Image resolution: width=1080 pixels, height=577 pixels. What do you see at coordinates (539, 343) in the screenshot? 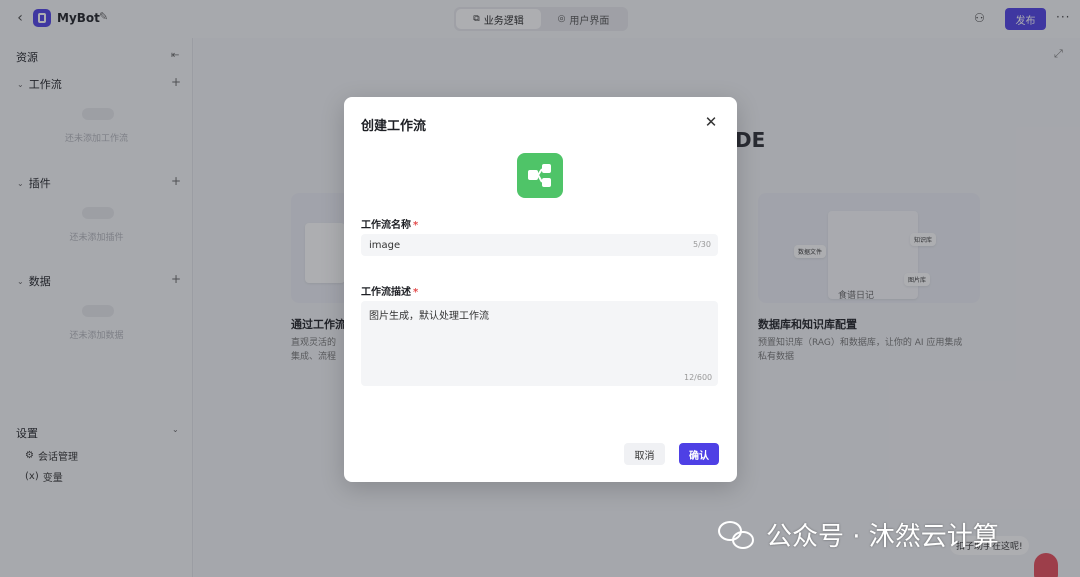
I see `workflow-description-input: 图片生成，默认处理工作流` at bounding box center [539, 343].